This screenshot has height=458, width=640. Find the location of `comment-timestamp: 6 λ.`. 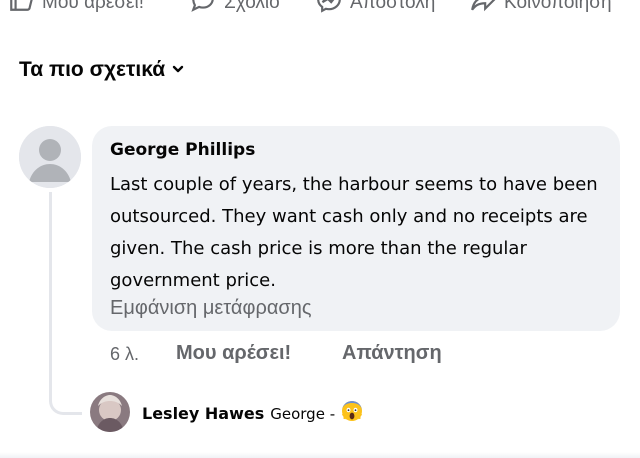

comment-timestamp: 6 λ. is located at coordinates (124, 354).